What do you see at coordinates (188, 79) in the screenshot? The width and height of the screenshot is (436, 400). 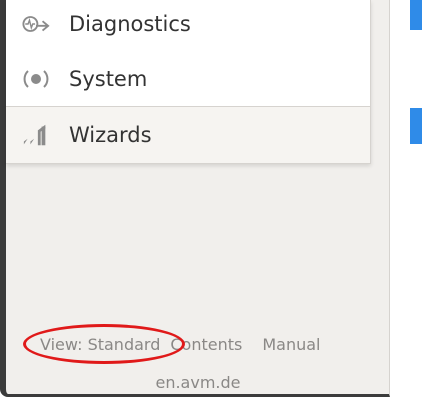 I see `sidebar-item-system: System` at bounding box center [188, 79].